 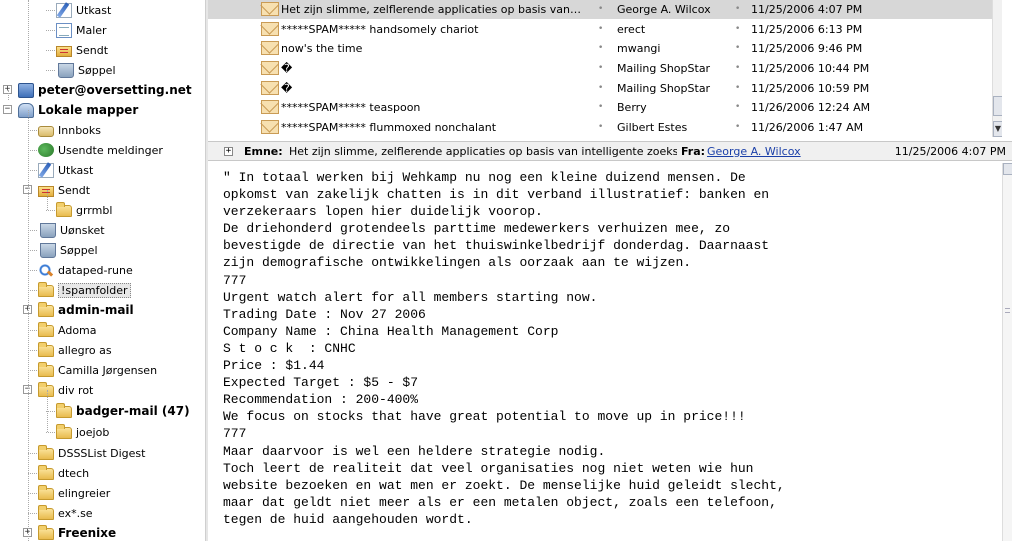 I want to click on message-date: 11/25/2006 10:44 PM, so click(x=810, y=68).